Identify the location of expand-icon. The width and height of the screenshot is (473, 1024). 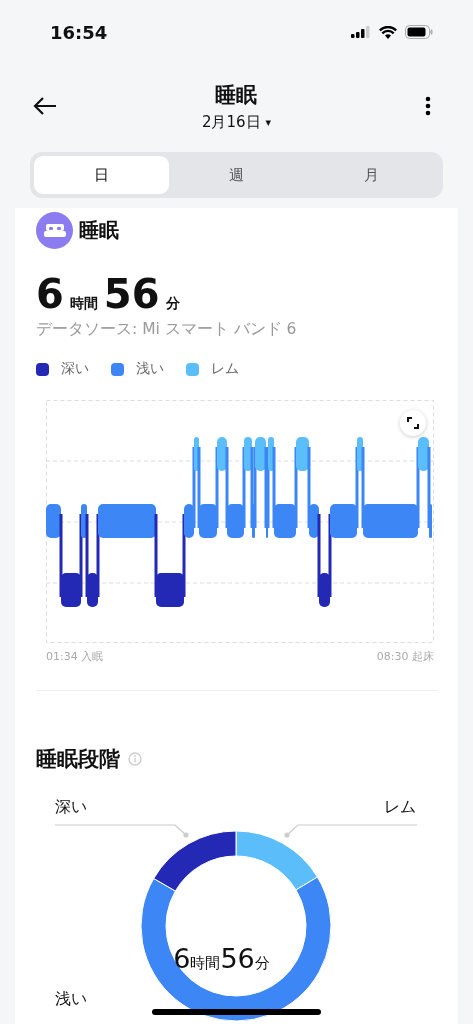
(413, 423).